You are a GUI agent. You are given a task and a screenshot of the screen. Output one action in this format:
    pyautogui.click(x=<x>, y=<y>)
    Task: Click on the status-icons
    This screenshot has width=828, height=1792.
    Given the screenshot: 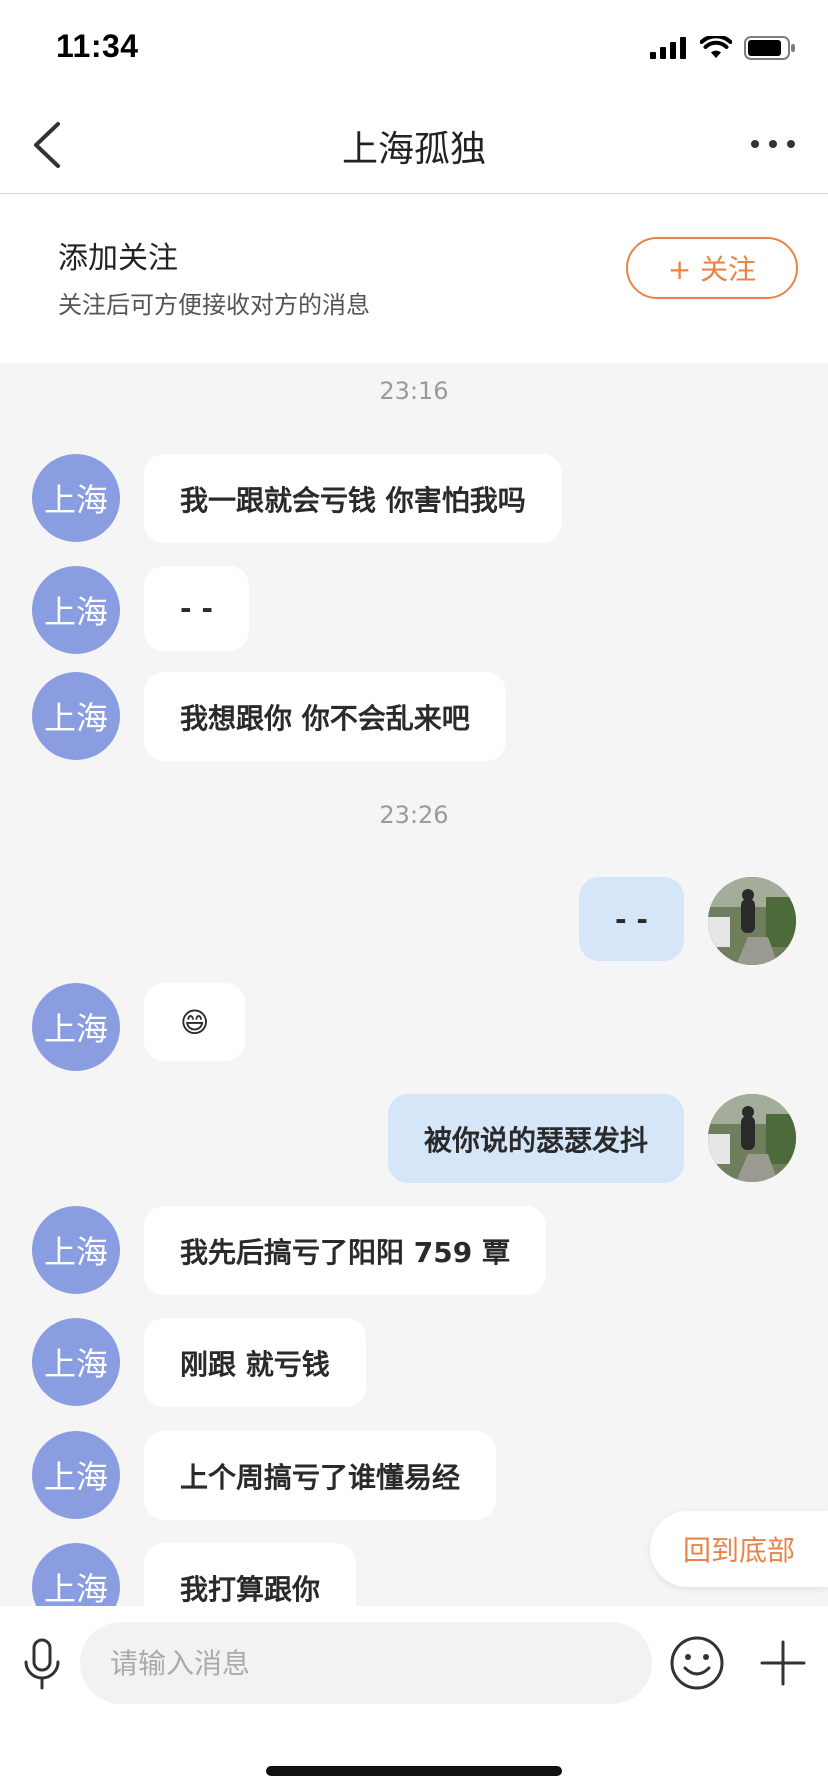 What is the action you would take?
    pyautogui.click(x=723, y=48)
    